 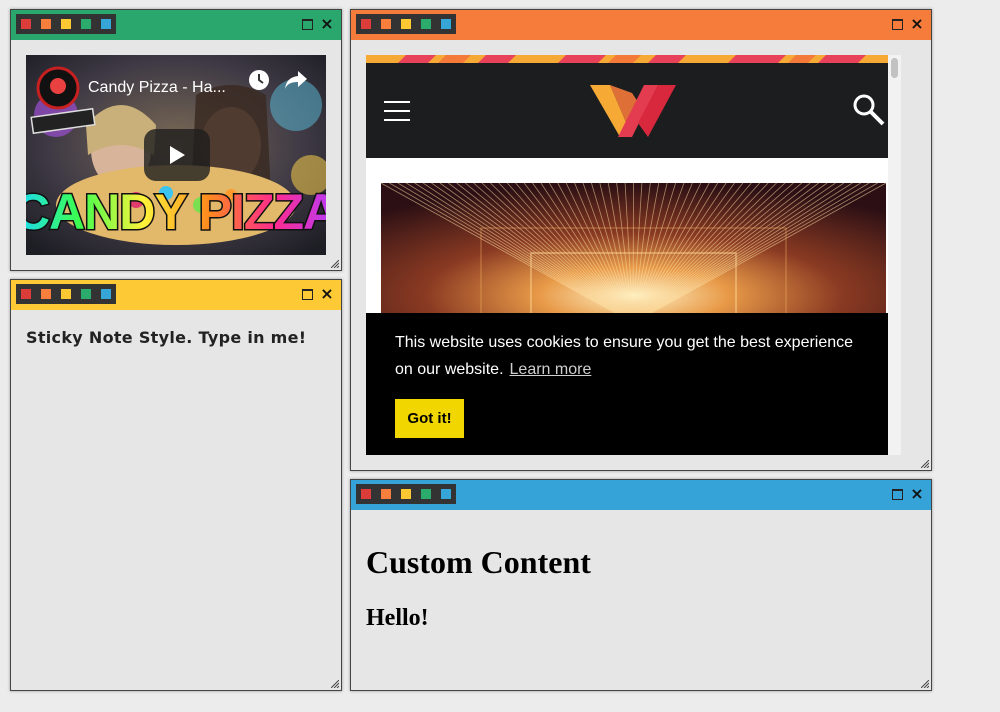 I want to click on play-button, so click(x=177, y=155).